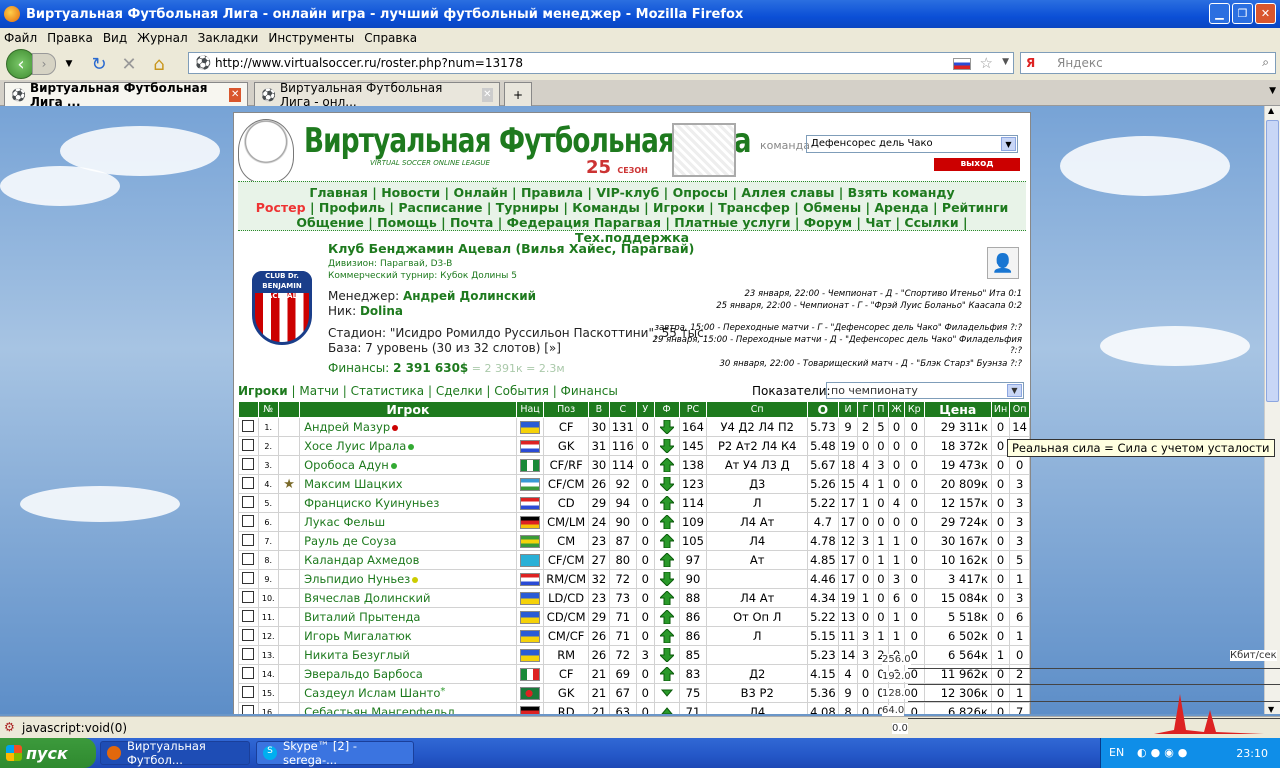 The width and height of the screenshot is (1280, 768). I want to click on menu-view: Вид, so click(115, 38).